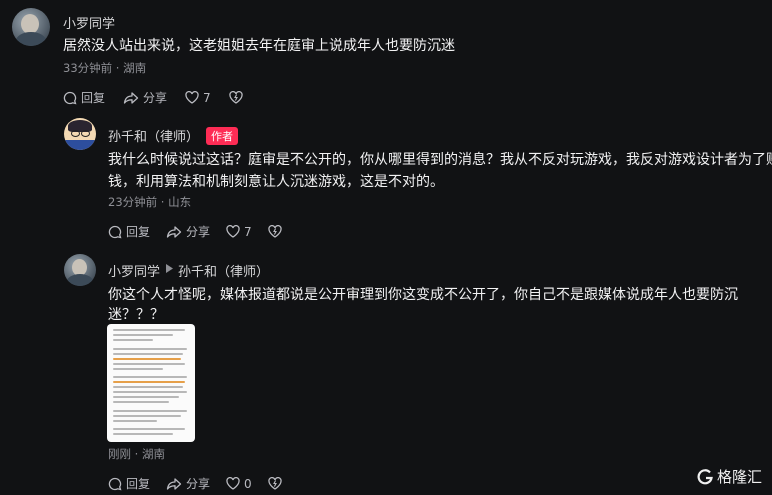  What do you see at coordinates (705, 476) in the screenshot?
I see `gelonghui-logo-icon` at bounding box center [705, 476].